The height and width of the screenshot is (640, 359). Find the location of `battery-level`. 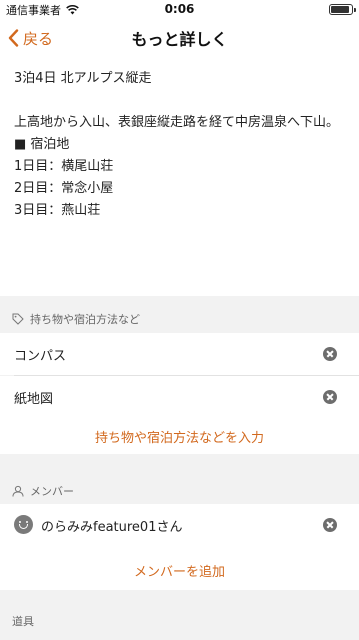

battery-level is located at coordinates (340, 9).